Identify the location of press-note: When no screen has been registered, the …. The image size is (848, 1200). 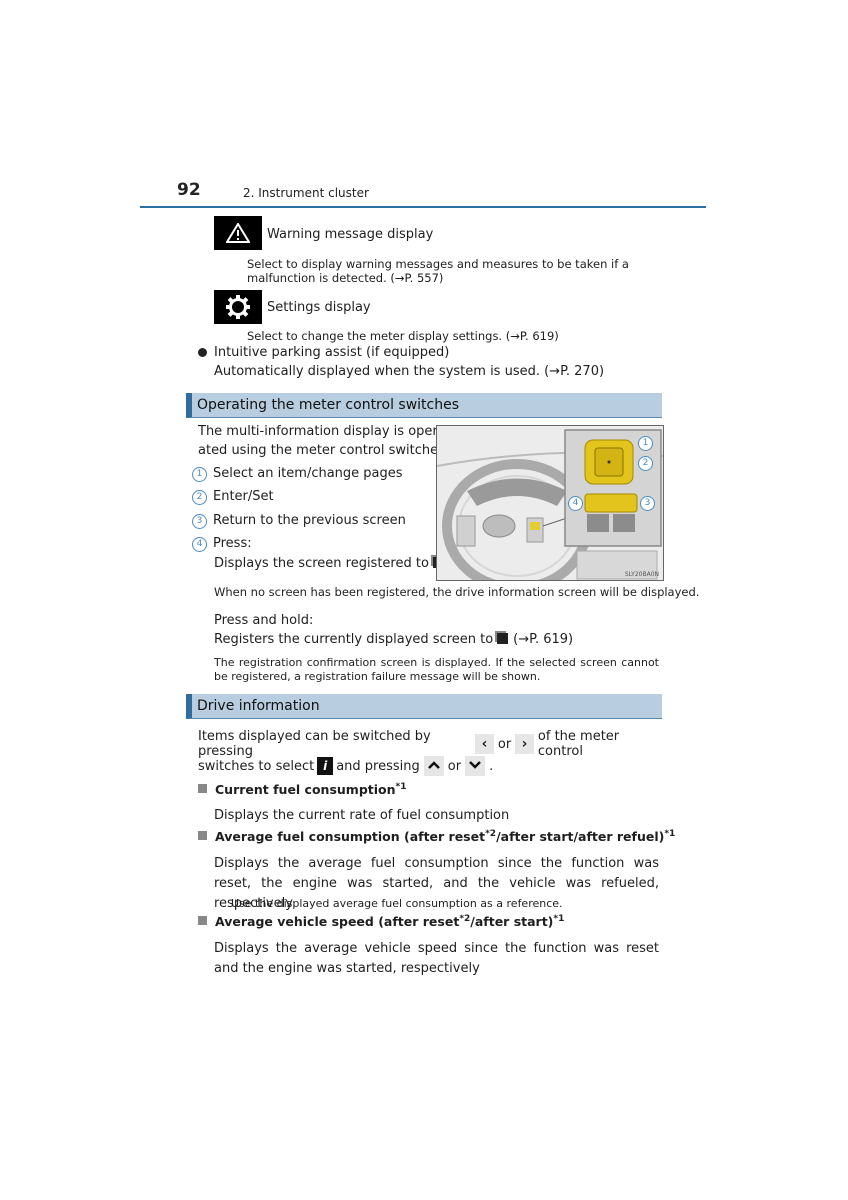
(457, 592).